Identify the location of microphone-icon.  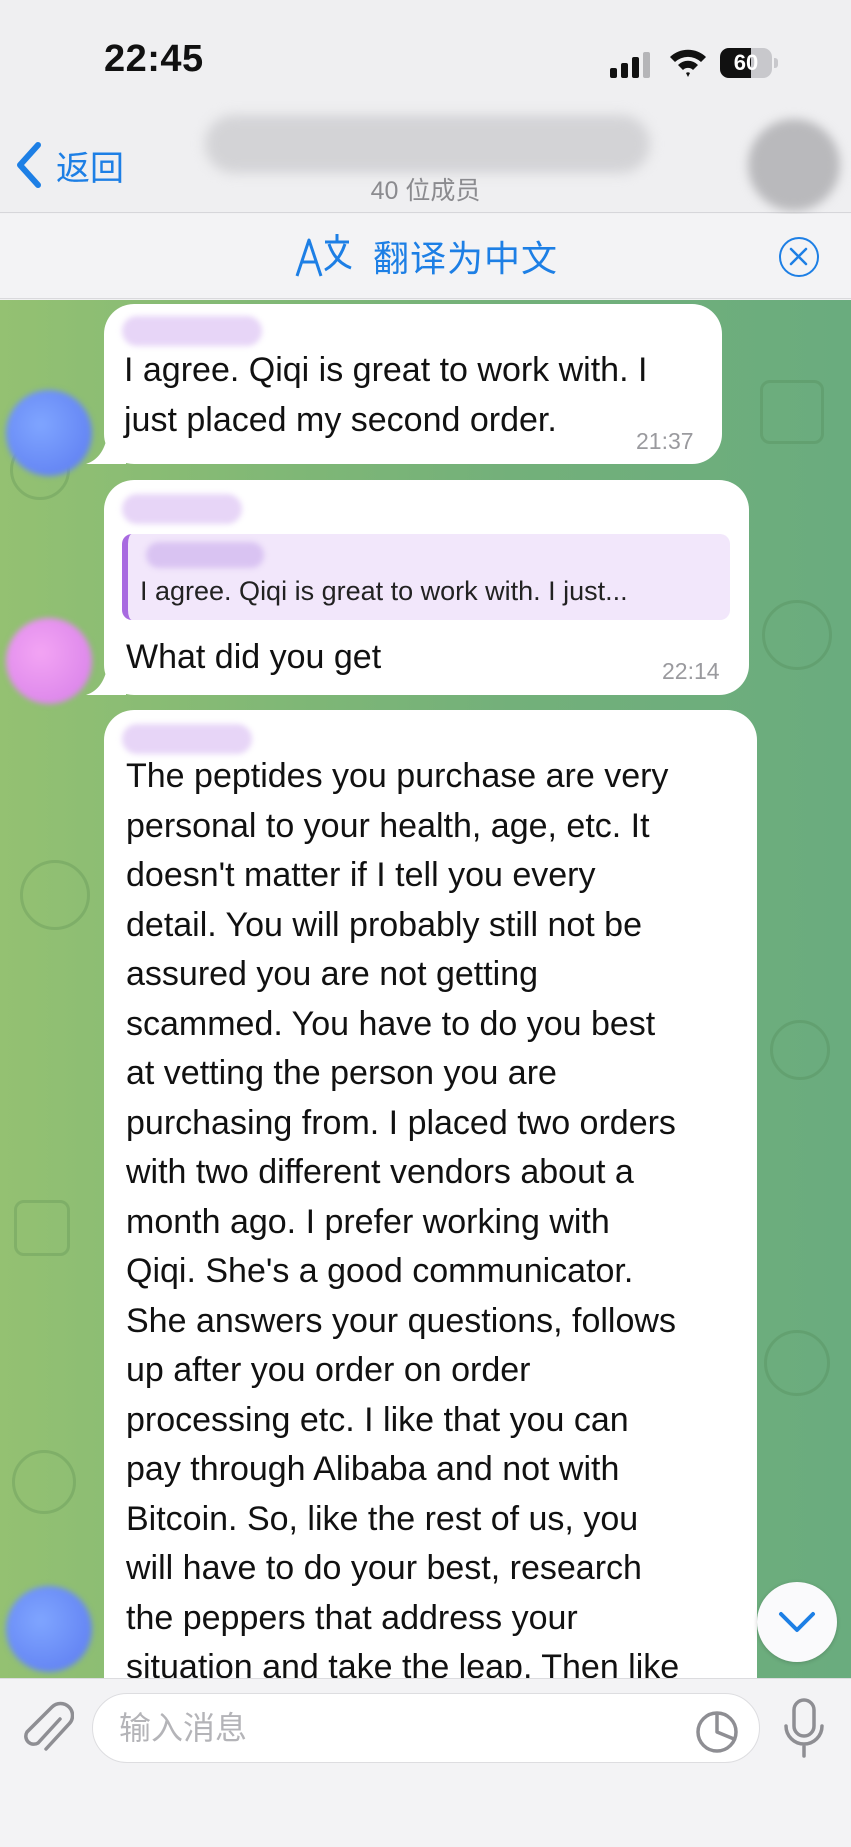
(804, 1731).